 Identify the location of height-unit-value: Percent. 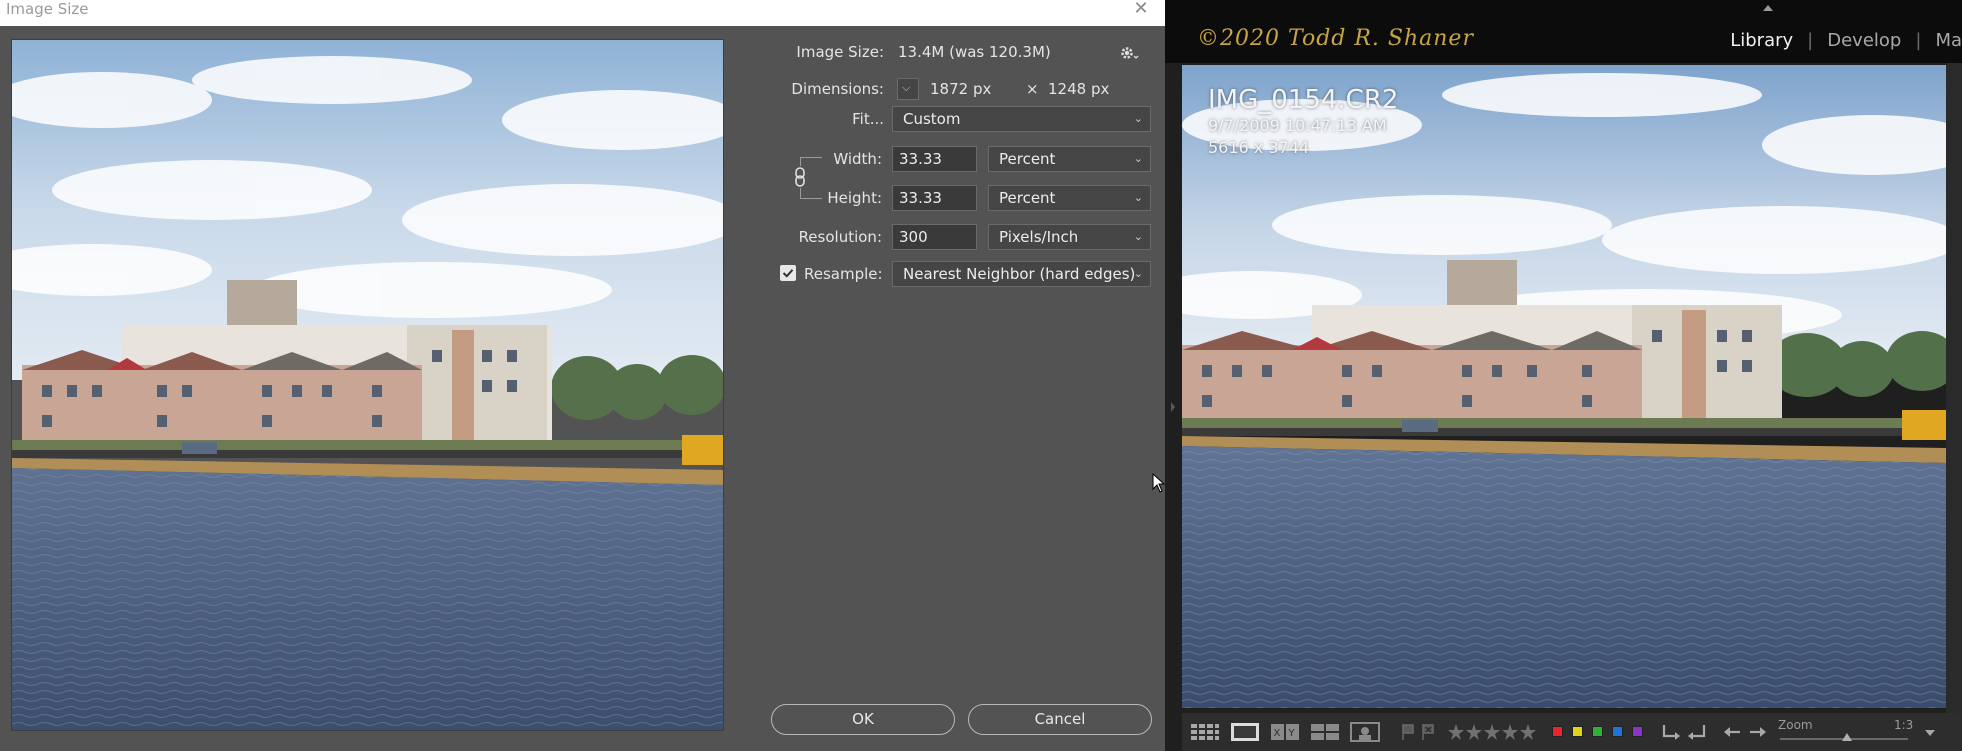
(1027, 198).